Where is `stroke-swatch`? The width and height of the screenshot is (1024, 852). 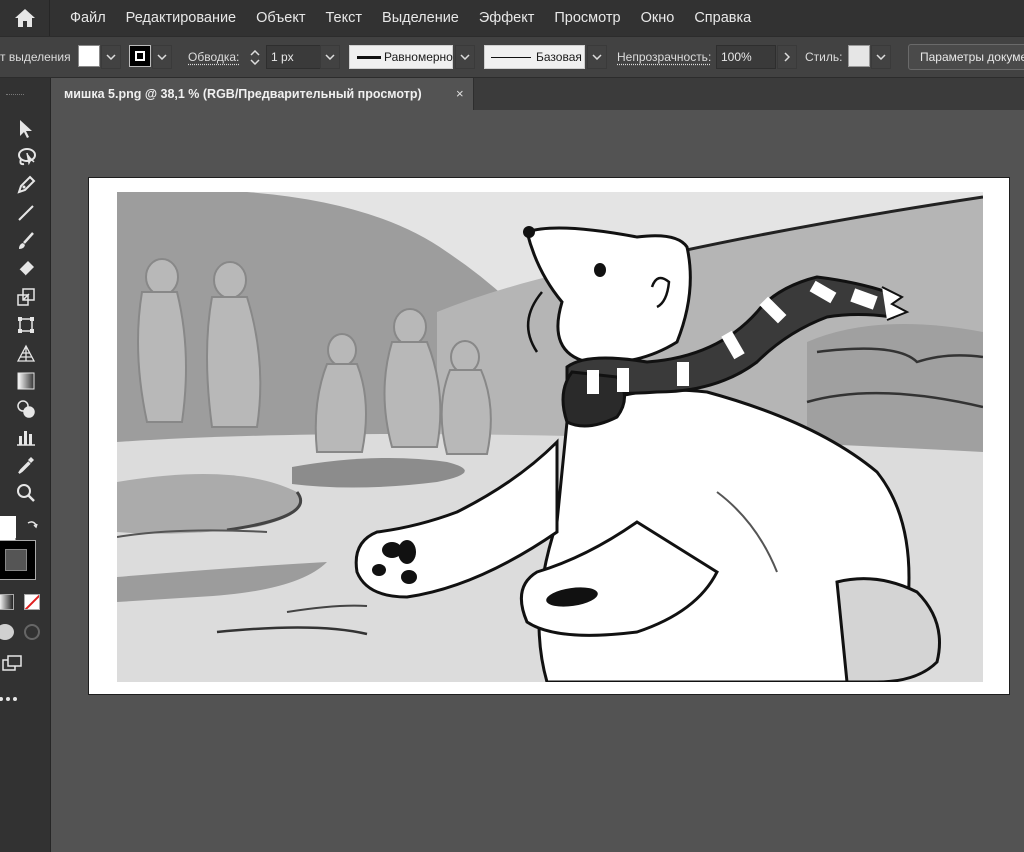
stroke-swatch is located at coordinates (140, 56).